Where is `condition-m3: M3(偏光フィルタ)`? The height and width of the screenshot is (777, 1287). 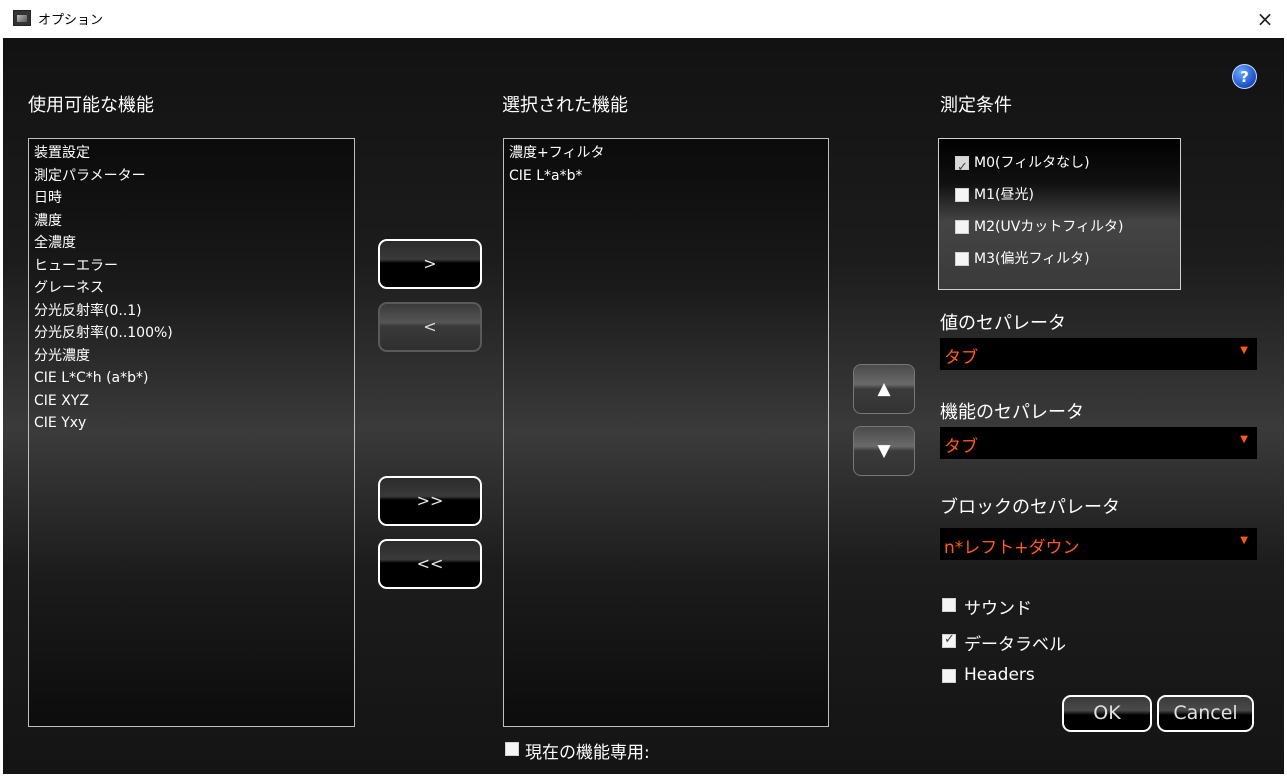 condition-m3: M3(偏光フィルタ) is located at coordinates (1059, 261).